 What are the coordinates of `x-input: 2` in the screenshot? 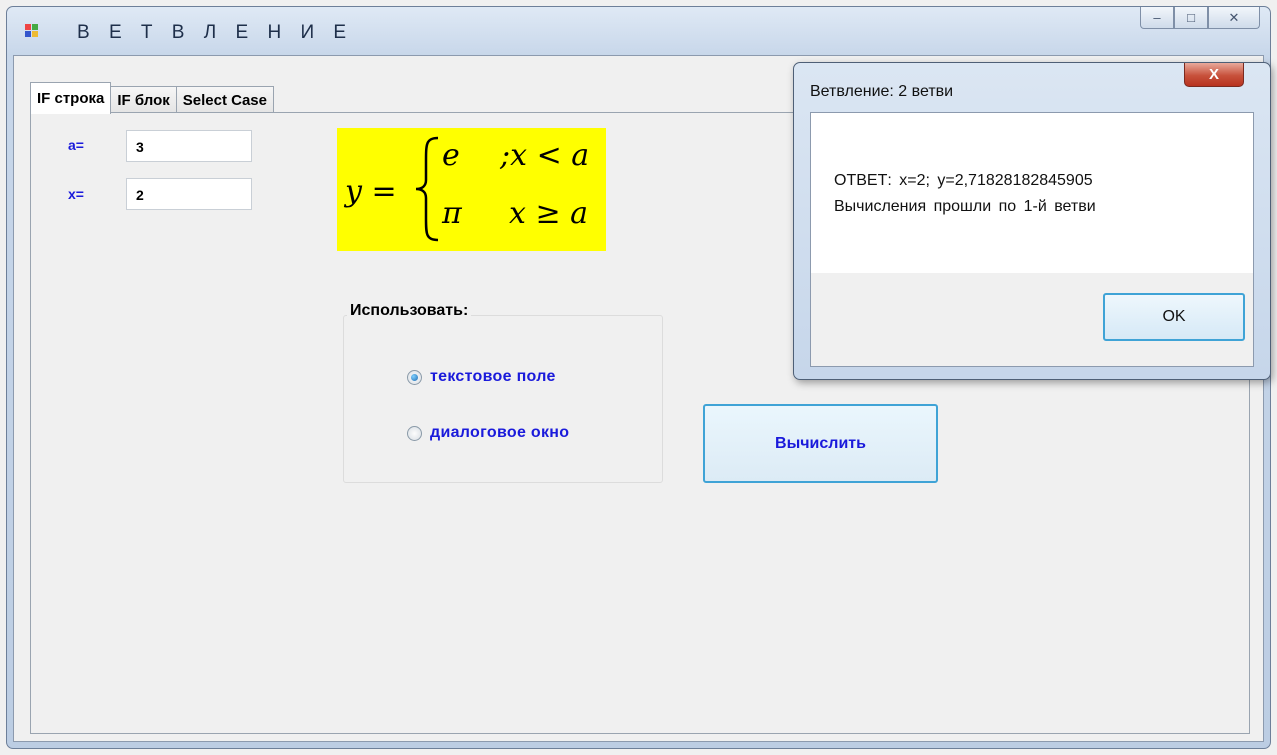 It's located at (189, 194).